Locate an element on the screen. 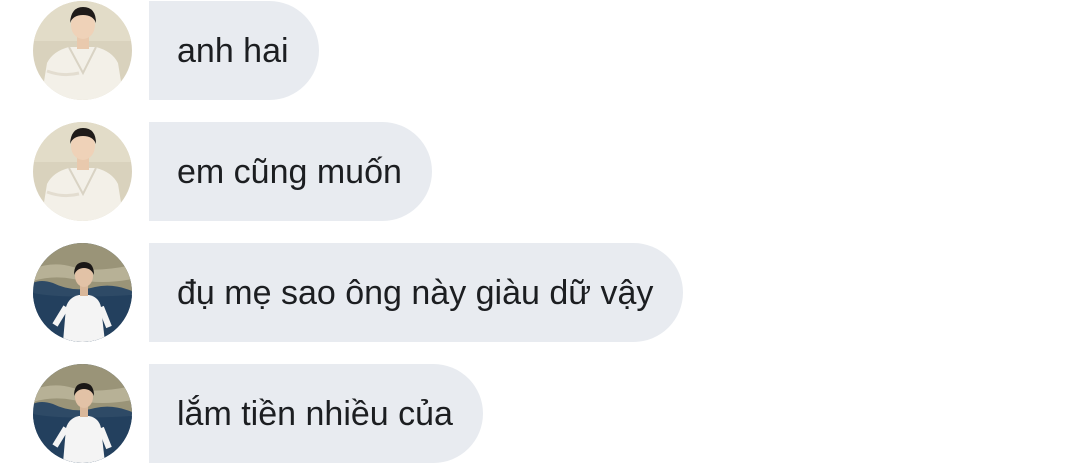  message-bubble: lắm tiền nhiều của is located at coordinates (316, 413).